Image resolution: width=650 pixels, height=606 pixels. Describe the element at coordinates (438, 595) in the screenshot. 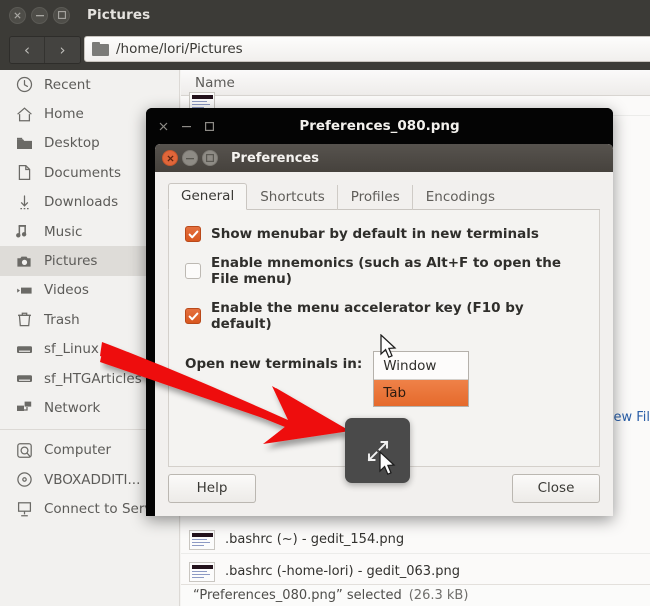

I see `status-size: (26.3 kB)` at that location.